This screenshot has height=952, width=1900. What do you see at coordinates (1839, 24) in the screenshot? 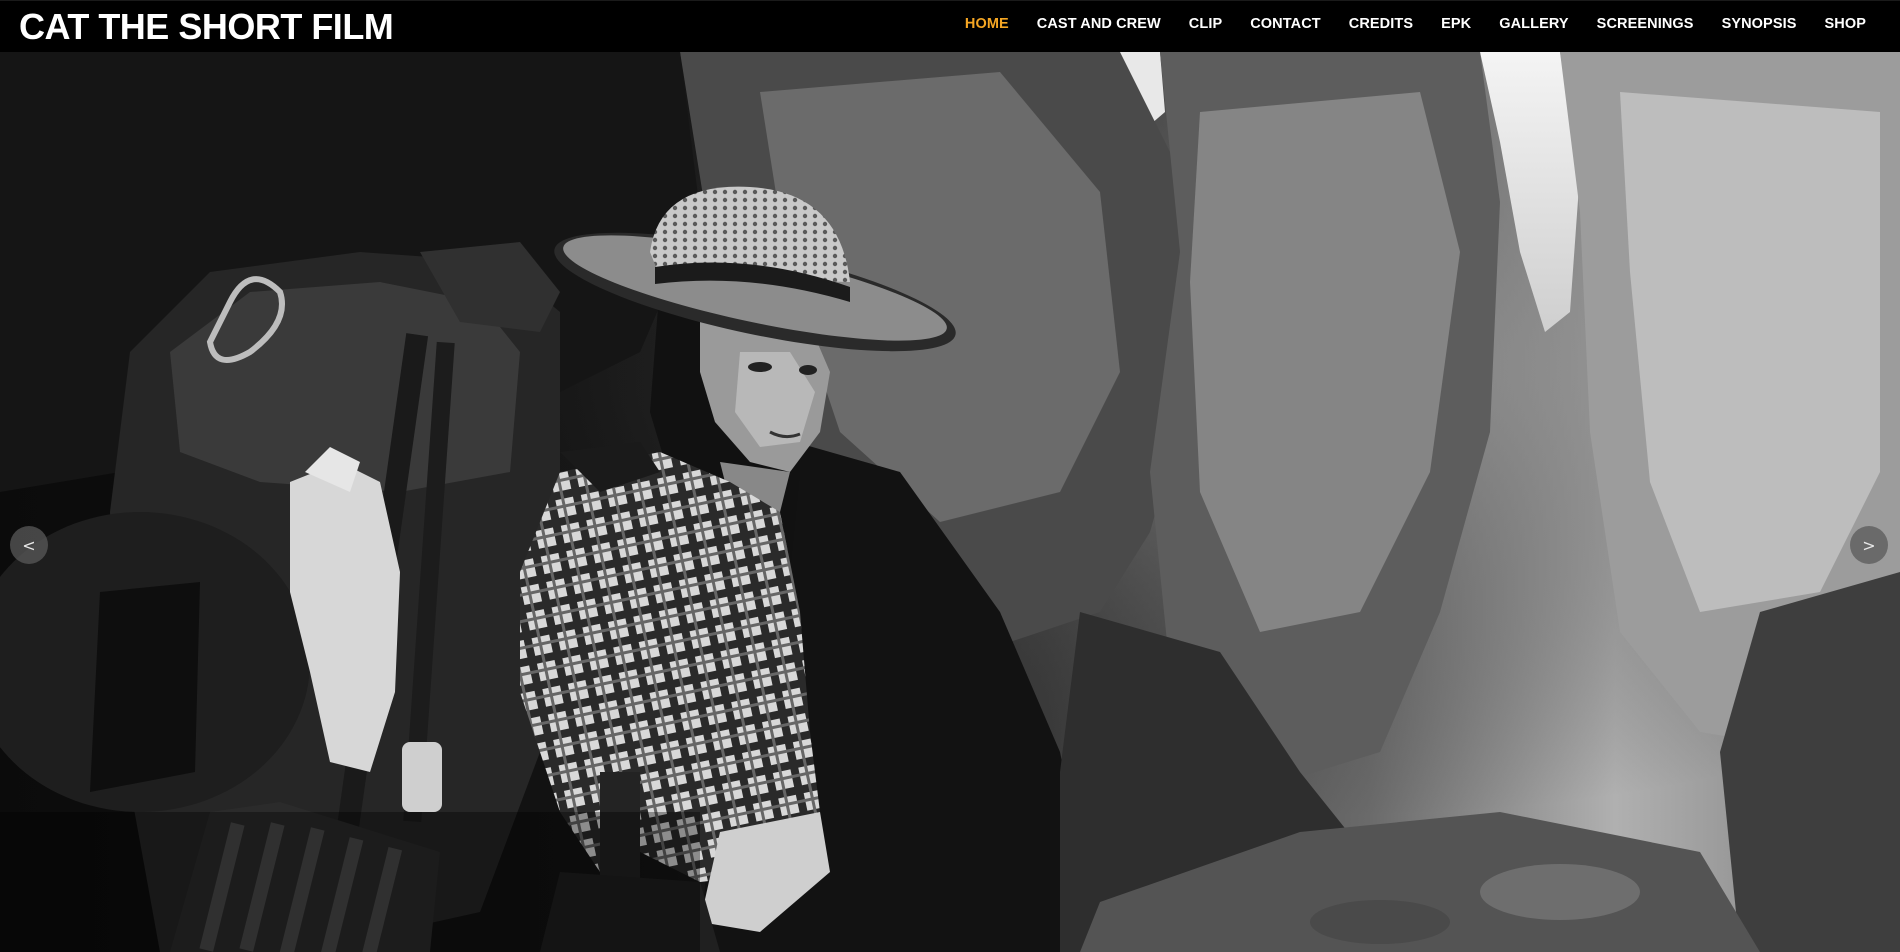
I see `nav-item-shop: SHOP` at bounding box center [1839, 24].